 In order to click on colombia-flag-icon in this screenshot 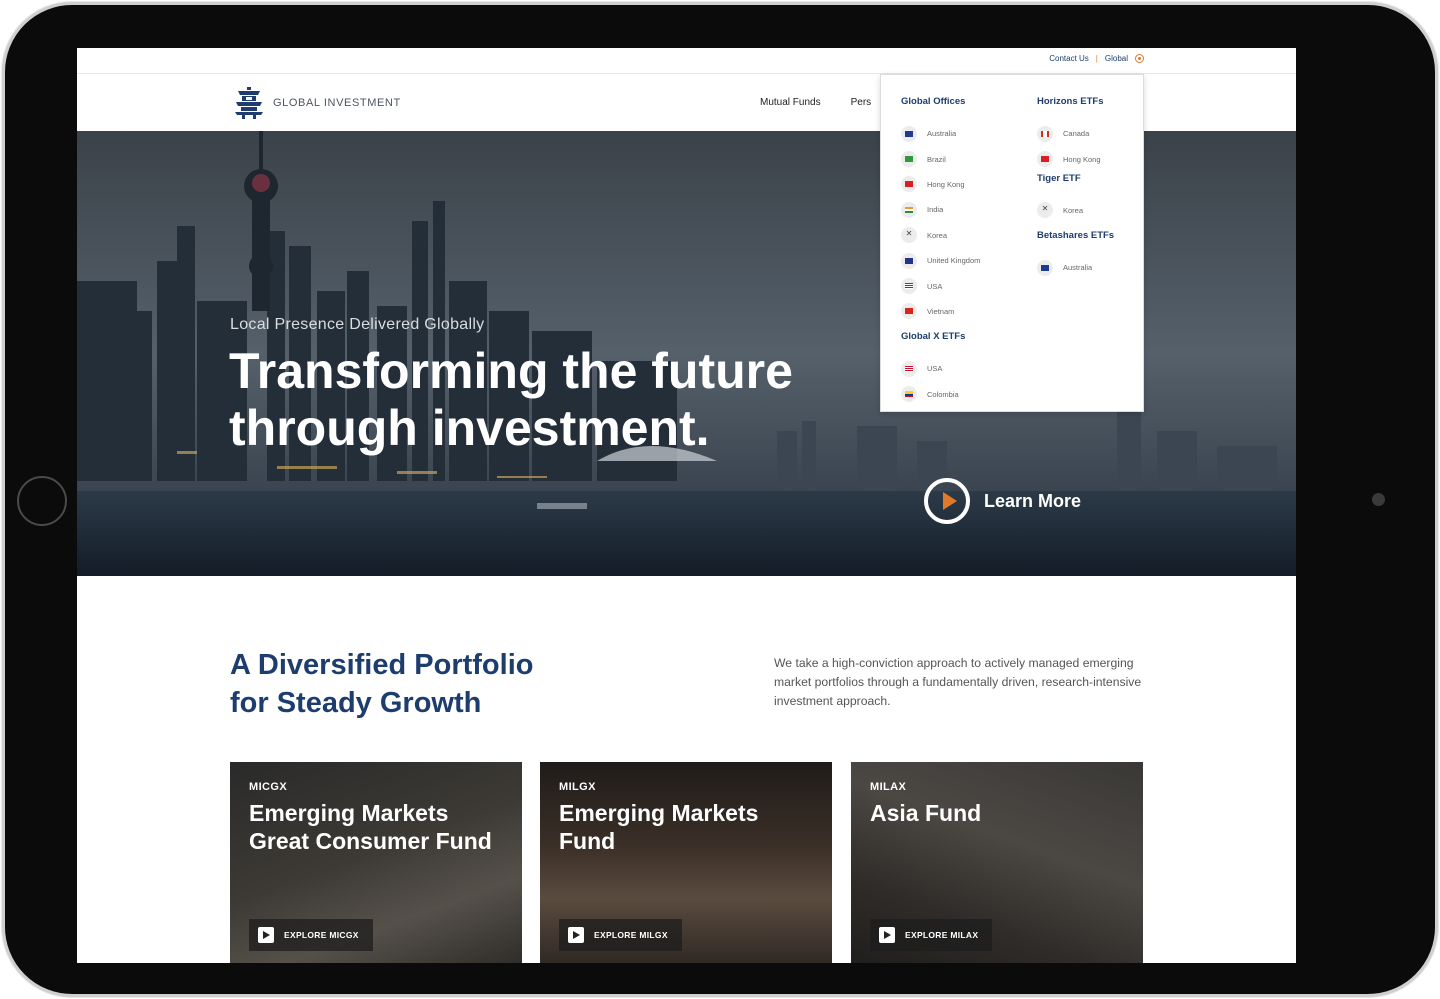, I will do `click(909, 394)`.